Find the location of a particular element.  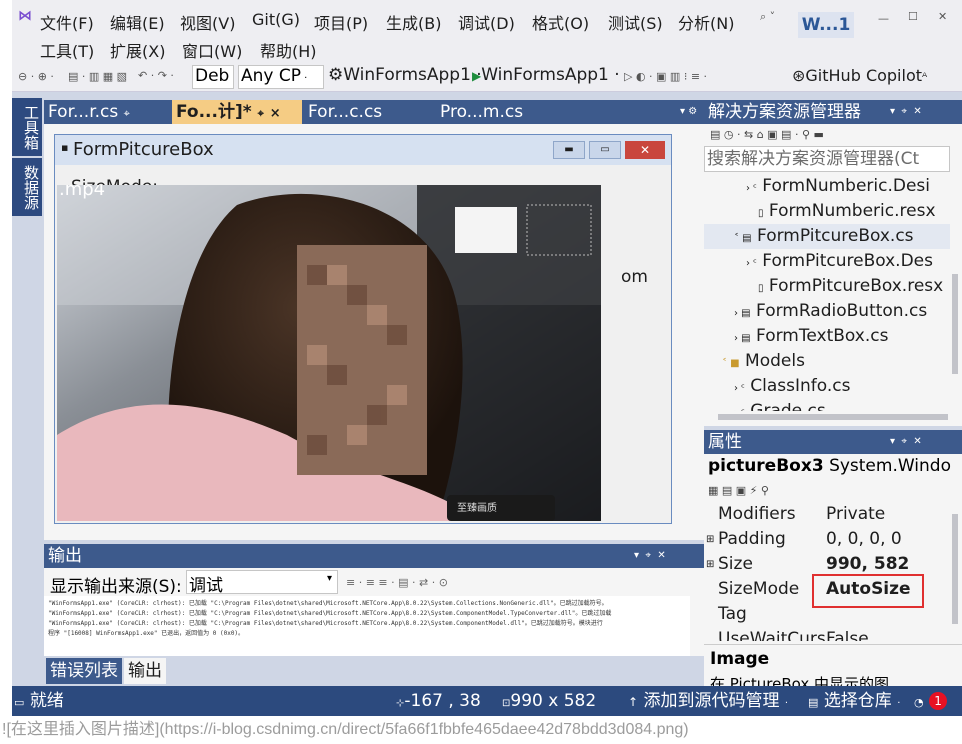

notification-badge: 1 is located at coordinates (938, 701).